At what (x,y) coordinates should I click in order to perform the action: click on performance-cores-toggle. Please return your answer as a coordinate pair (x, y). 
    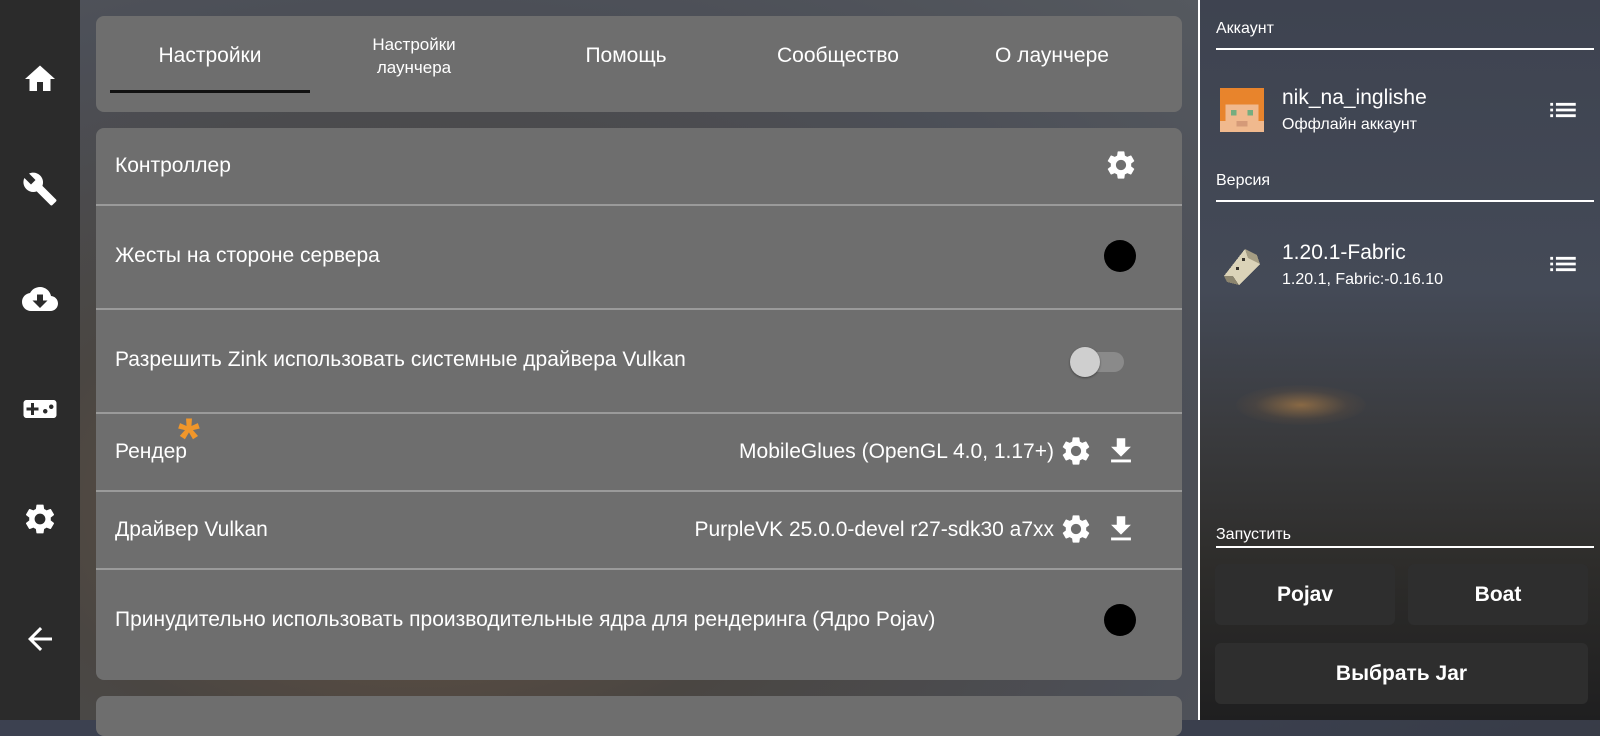
    Looking at the image, I should click on (1120, 620).